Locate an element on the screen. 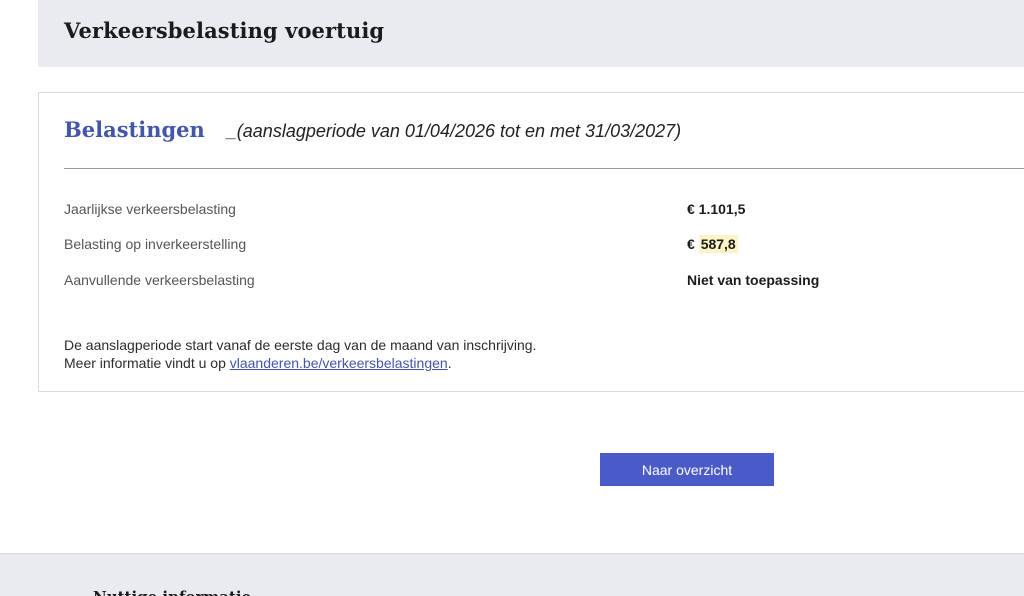 This screenshot has height=596, width=1024. tax-label: Jaarlijkse verkeersbelasting is located at coordinates (150, 209).